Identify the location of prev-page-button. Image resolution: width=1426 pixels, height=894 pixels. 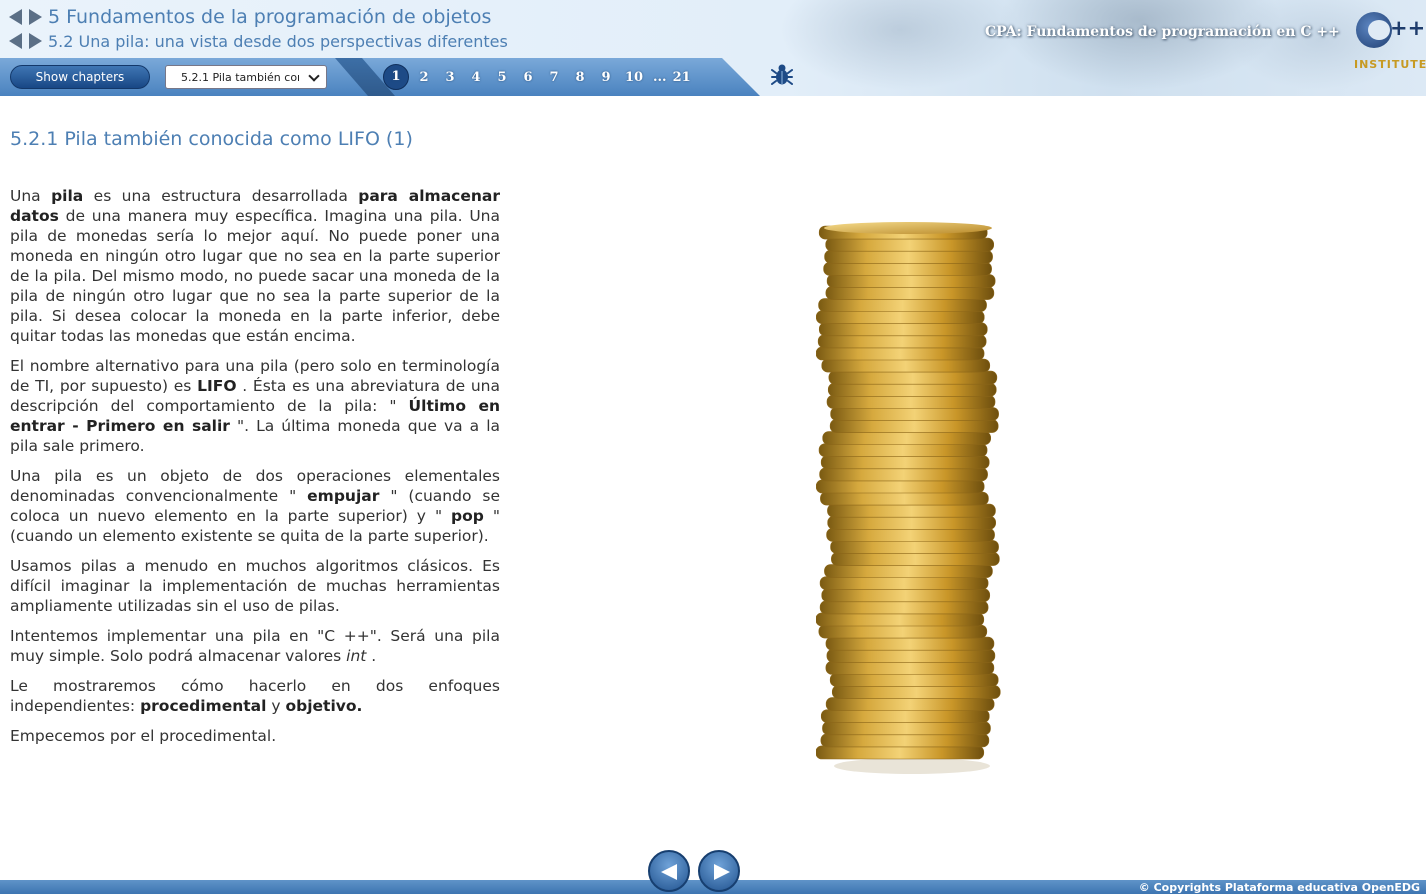
(669, 871).